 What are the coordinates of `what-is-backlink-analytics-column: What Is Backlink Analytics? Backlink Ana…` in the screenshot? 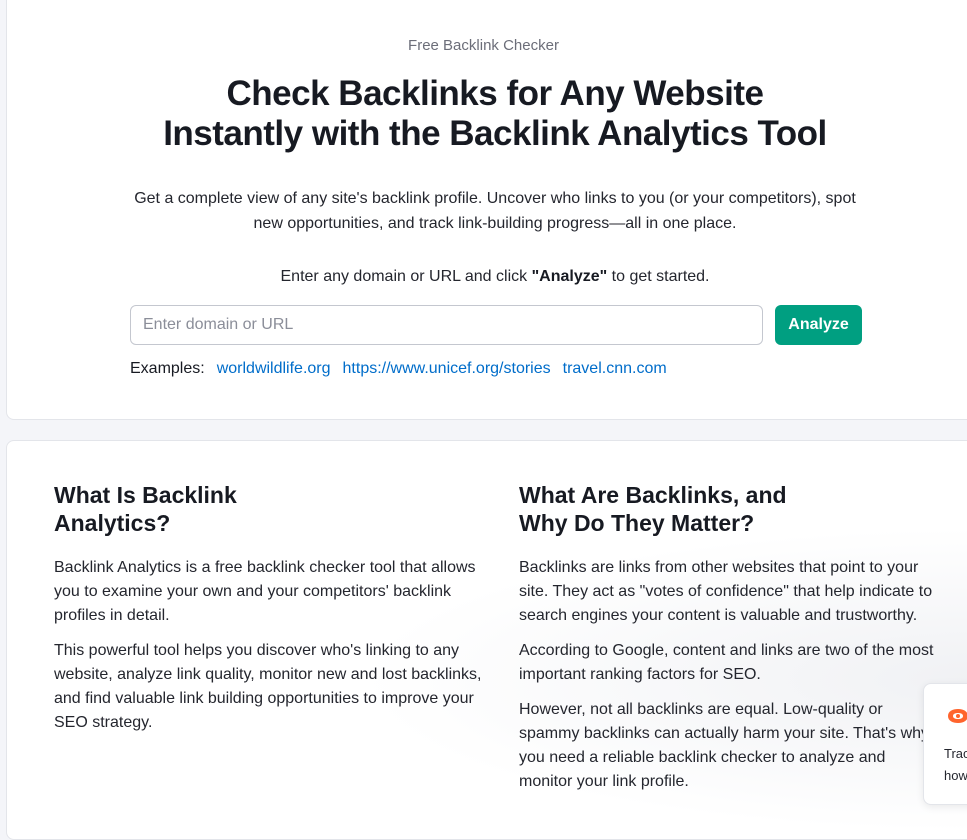 It's located at (274, 613).